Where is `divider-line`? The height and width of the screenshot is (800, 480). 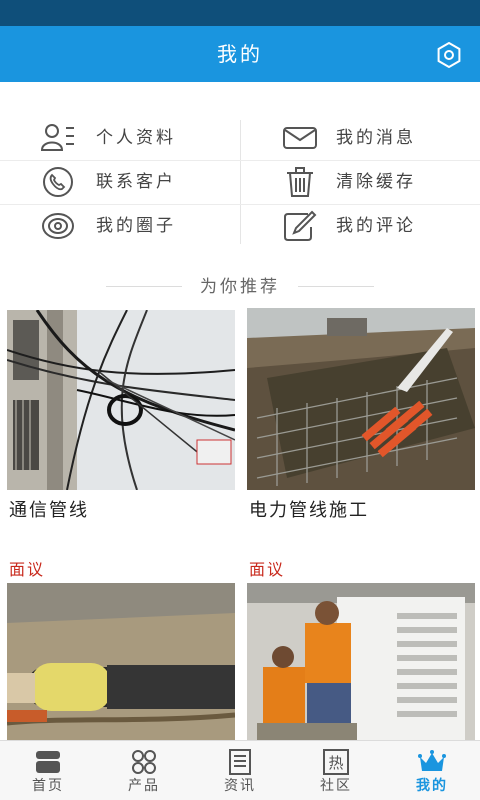
divider-line is located at coordinates (336, 286).